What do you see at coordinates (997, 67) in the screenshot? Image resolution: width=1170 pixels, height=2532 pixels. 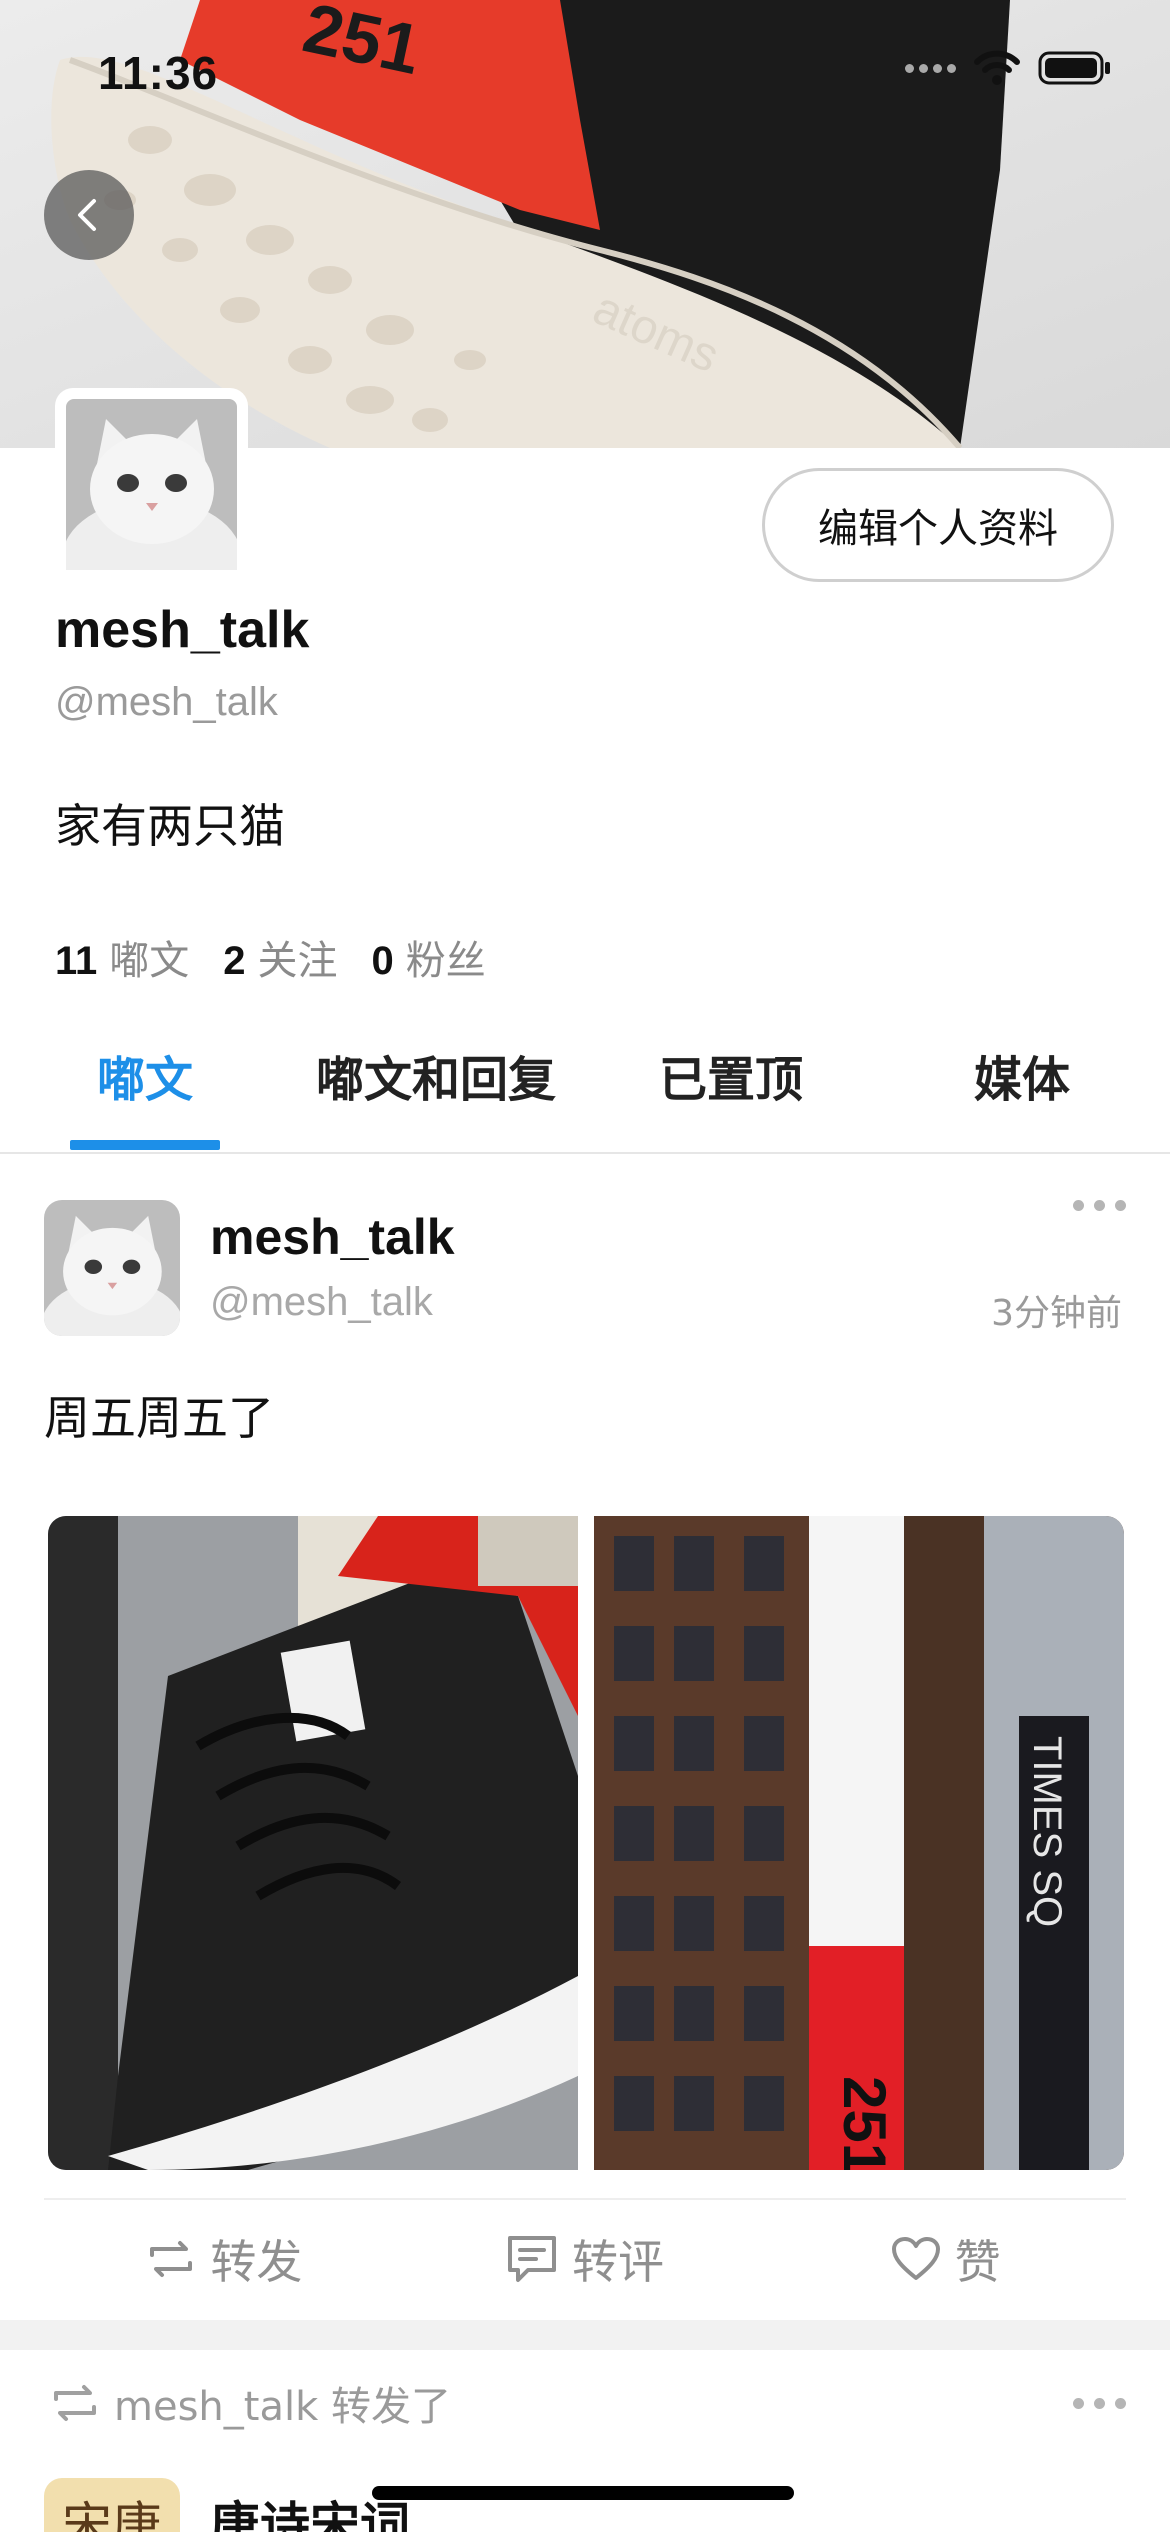 I see `wifi-icon` at bounding box center [997, 67].